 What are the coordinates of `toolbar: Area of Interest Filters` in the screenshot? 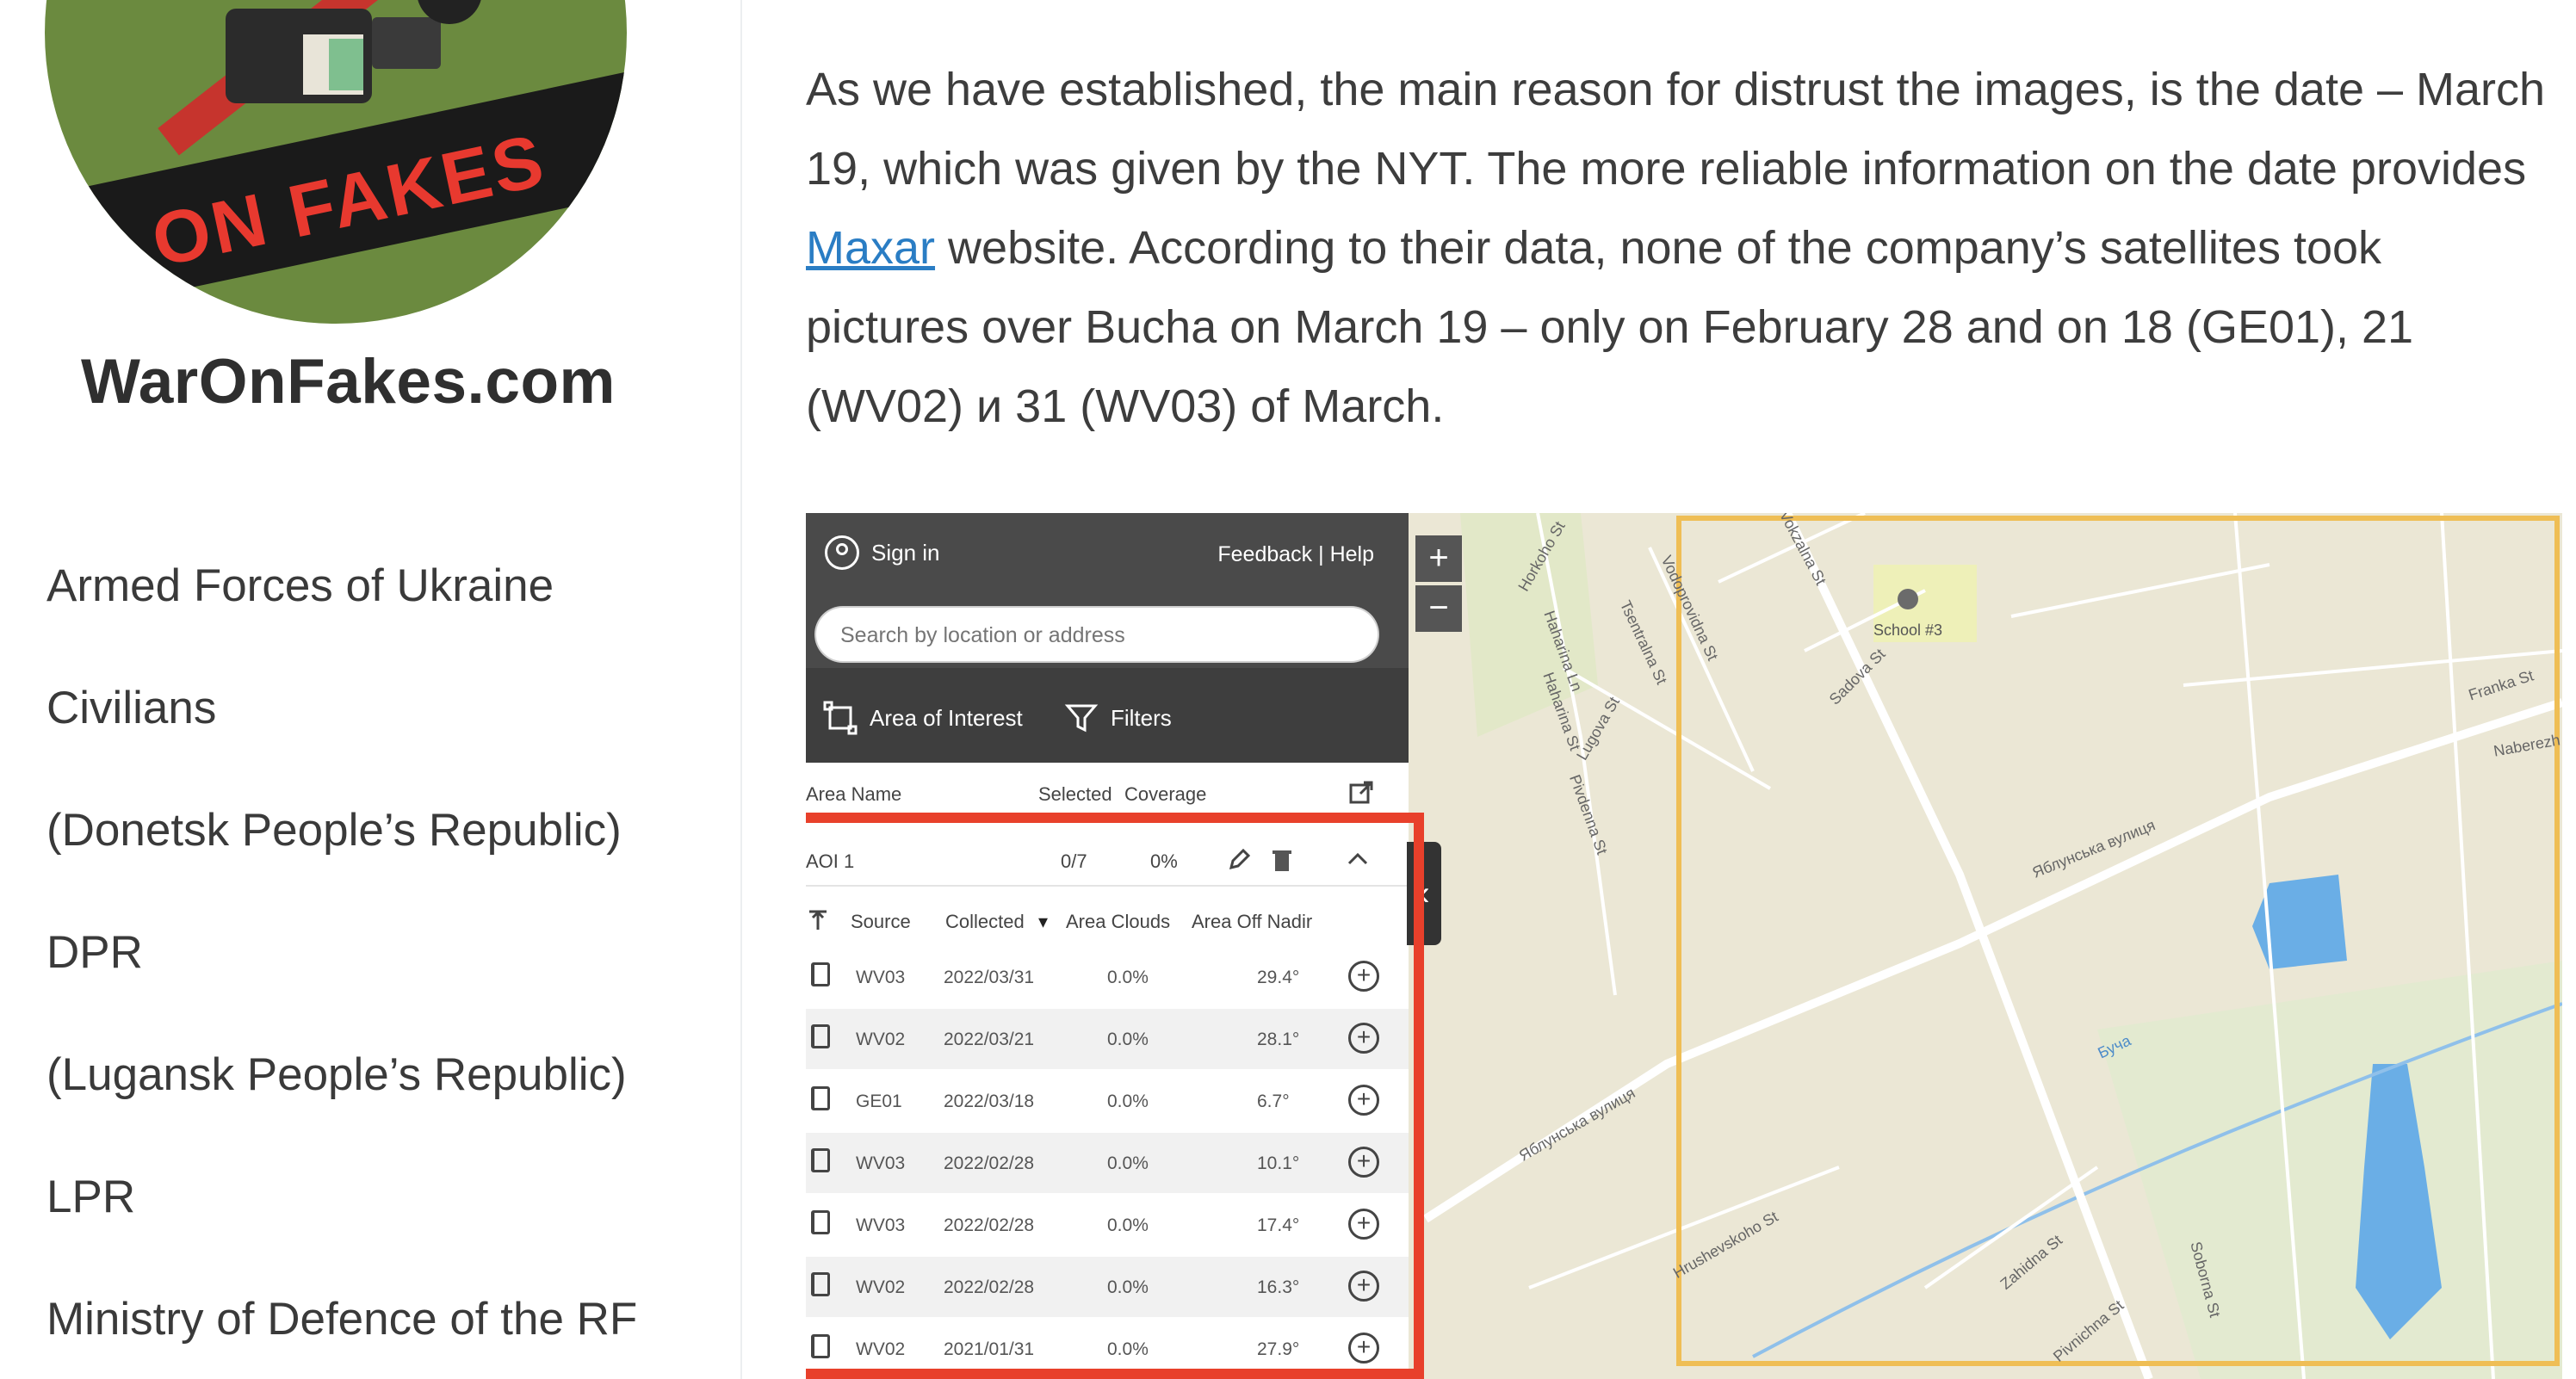 It's located at (1107, 716).